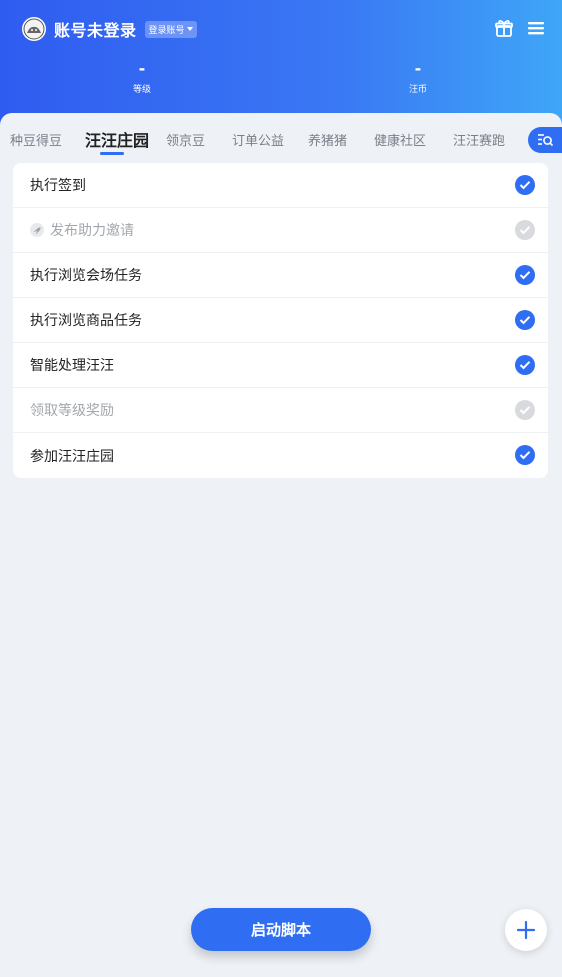 This screenshot has height=977, width=562. I want to click on avatar, so click(34, 29).